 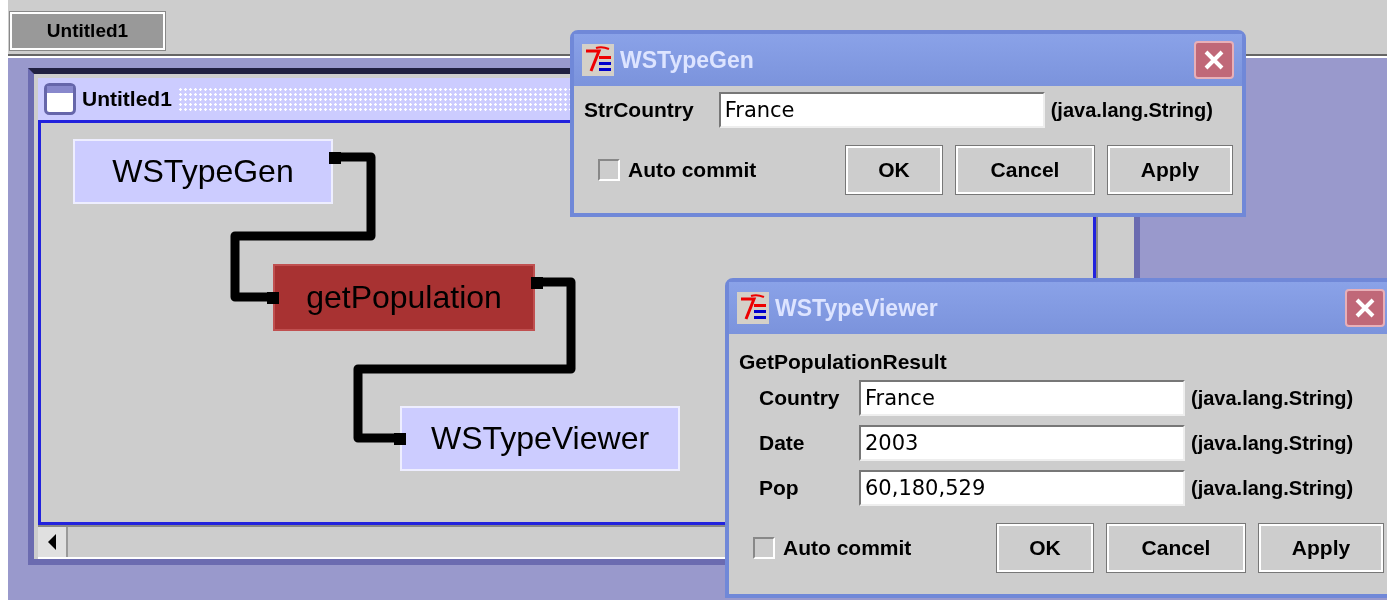 What do you see at coordinates (857, 308) in the screenshot?
I see `dialog-title: WSTypeViewer` at bounding box center [857, 308].